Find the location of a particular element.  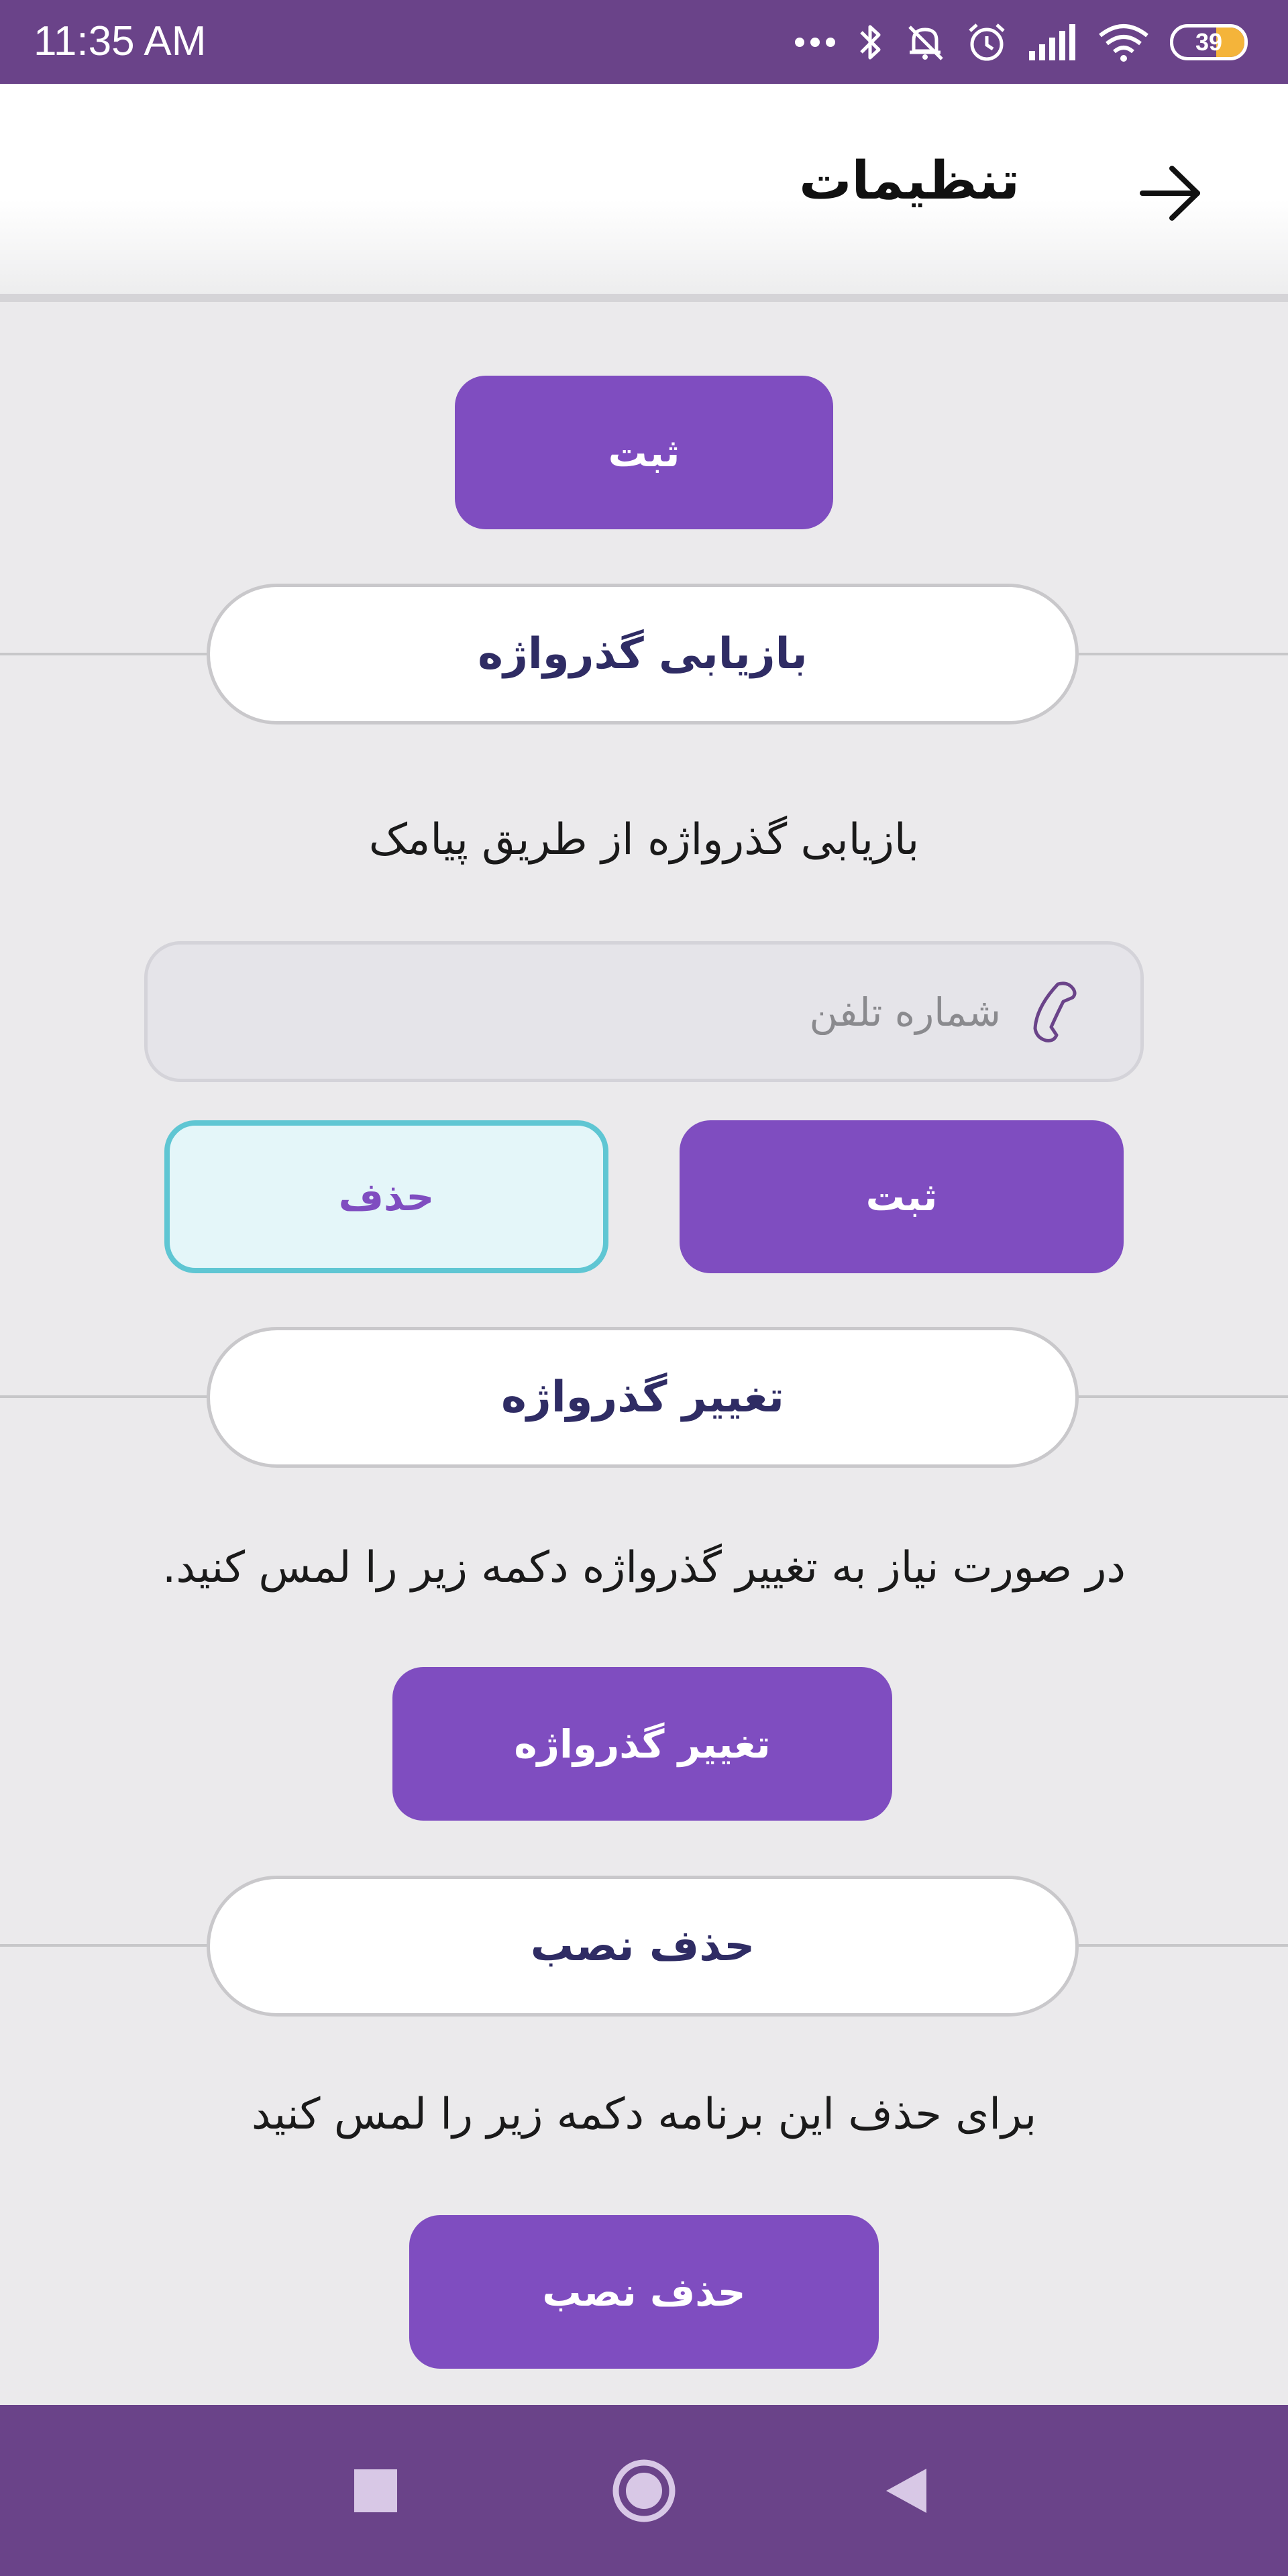

battery-icon: 39 is located at coordinates (1209, 42).